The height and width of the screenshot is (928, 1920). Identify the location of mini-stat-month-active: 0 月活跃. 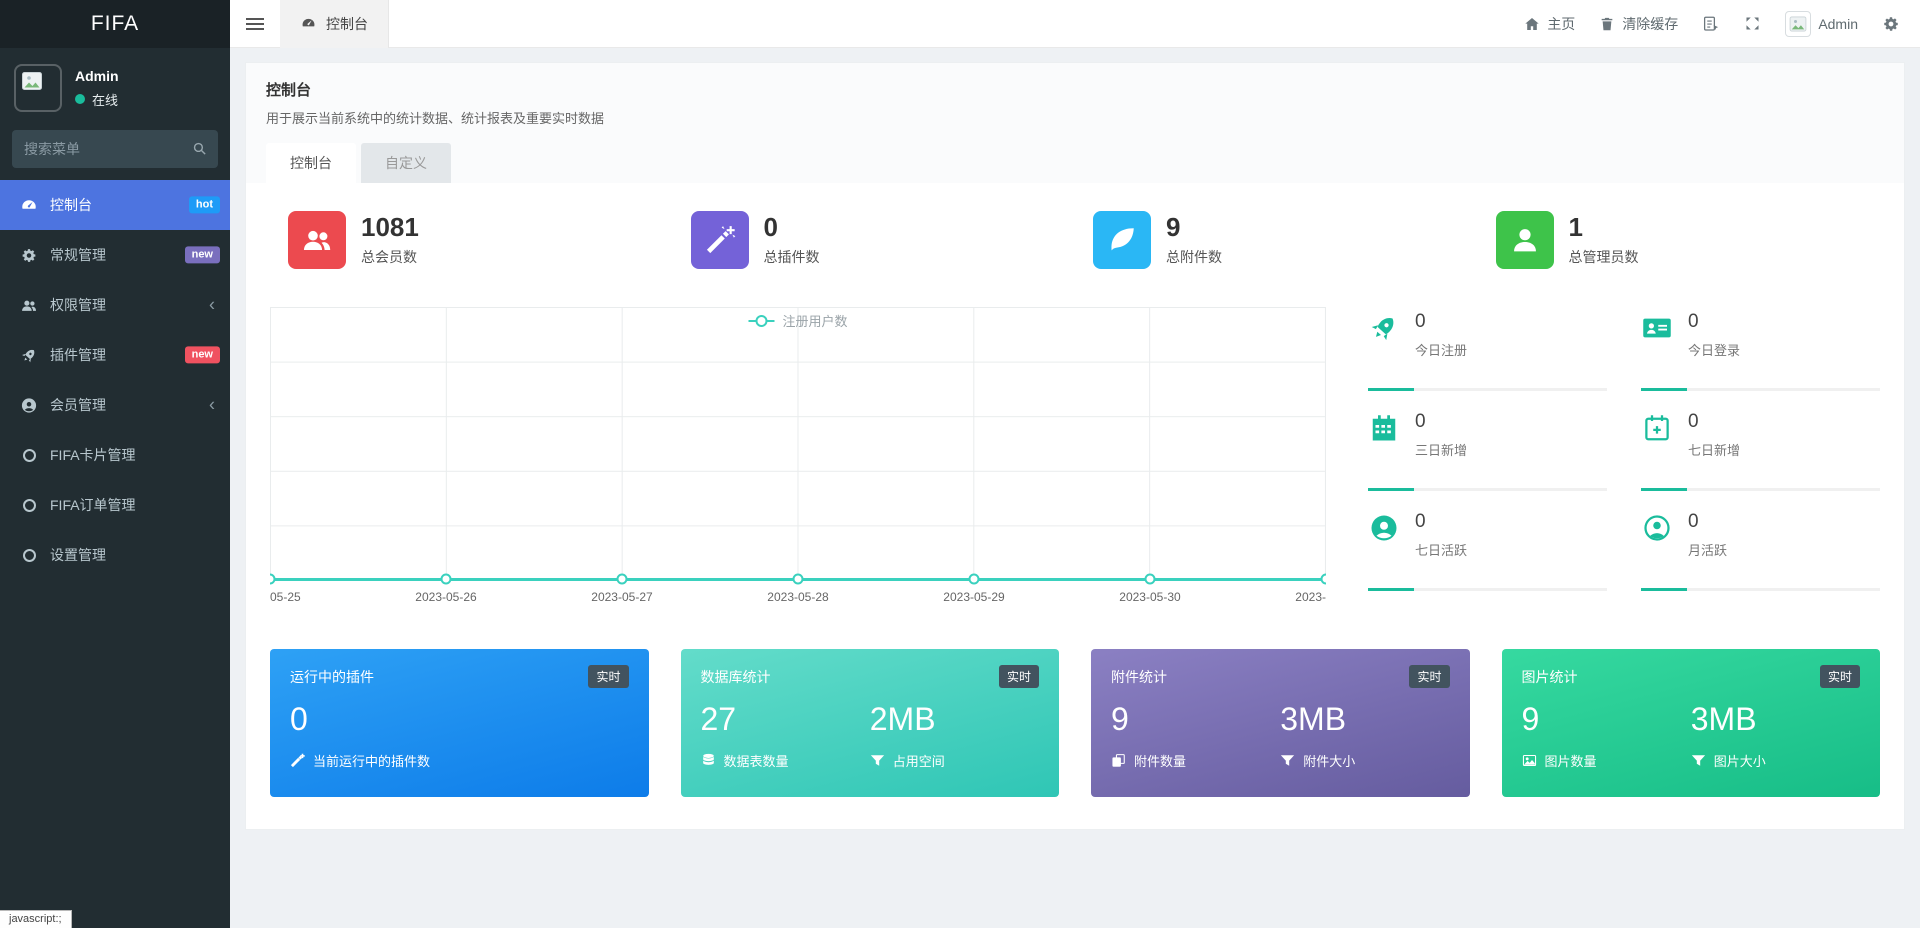
(1760, 554).